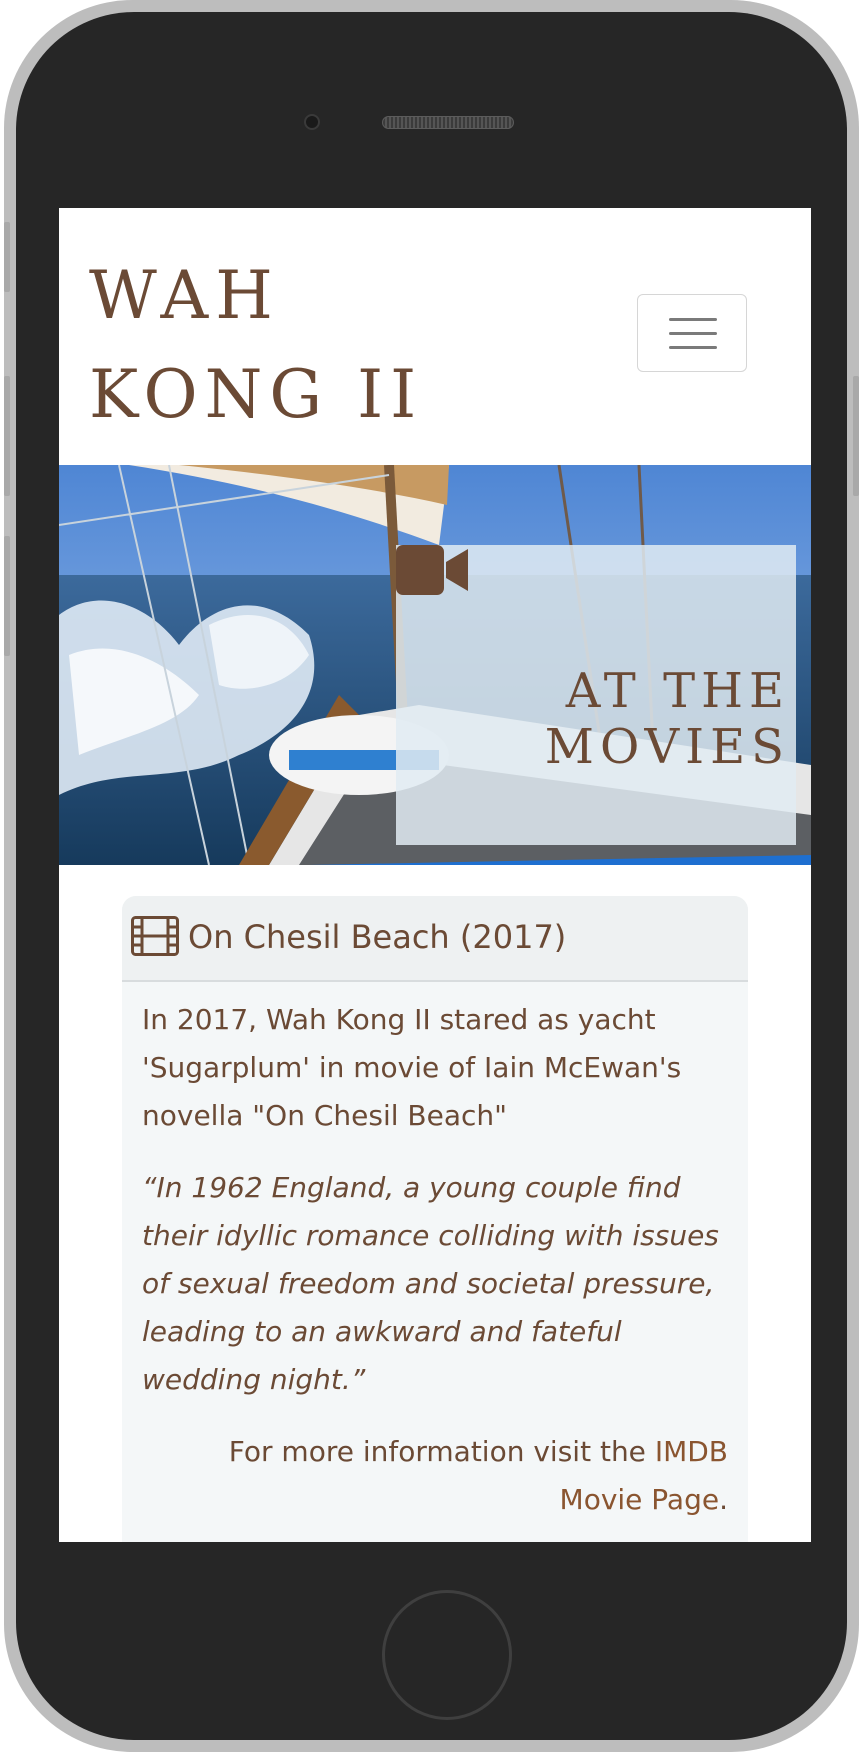  I want to click on site-brand: WAH KONG II, so click(269, 345).